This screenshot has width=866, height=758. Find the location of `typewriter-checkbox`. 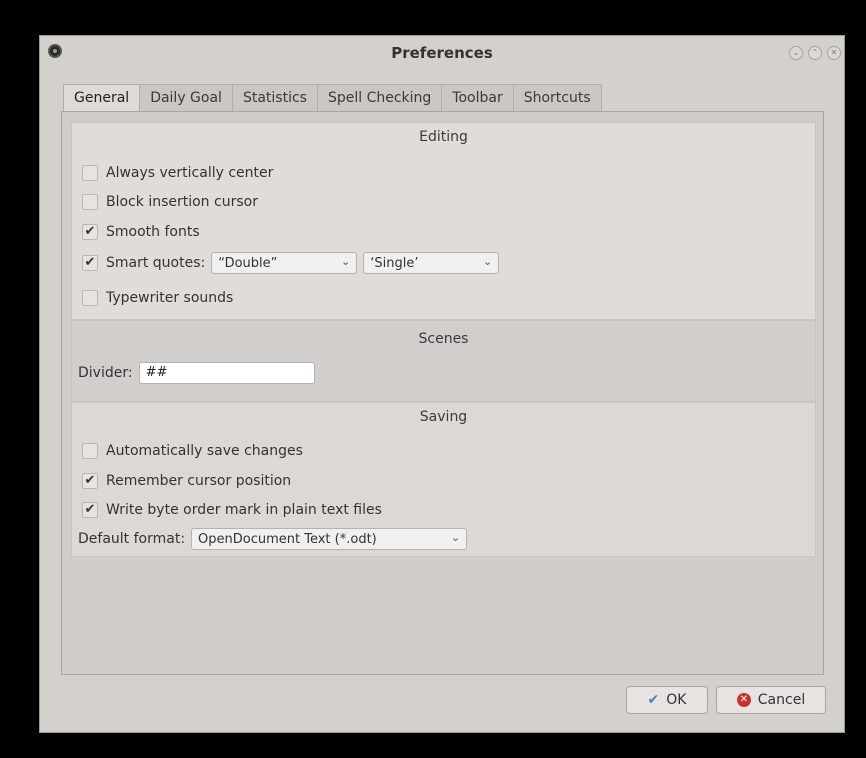

typewriter-checkbox is located at coordinates (90, 298).